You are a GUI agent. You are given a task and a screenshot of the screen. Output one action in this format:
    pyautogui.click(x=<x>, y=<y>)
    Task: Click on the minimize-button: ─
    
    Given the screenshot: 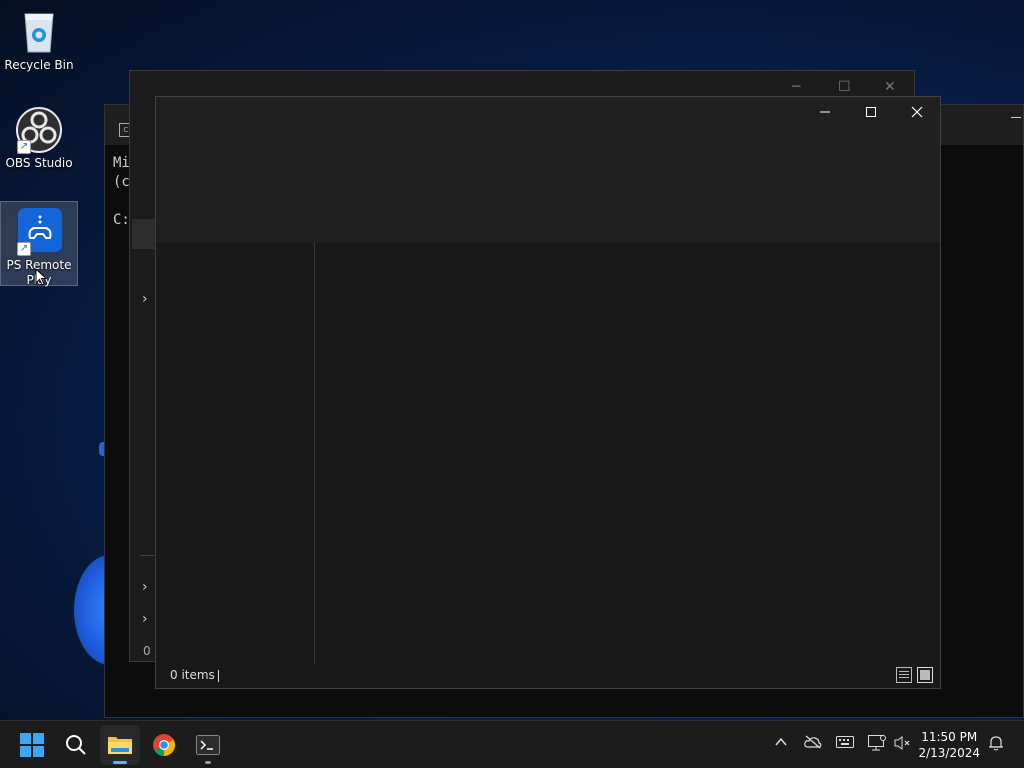 What is the action you would take?
    pyautogui.click(x=796, y=87)
    